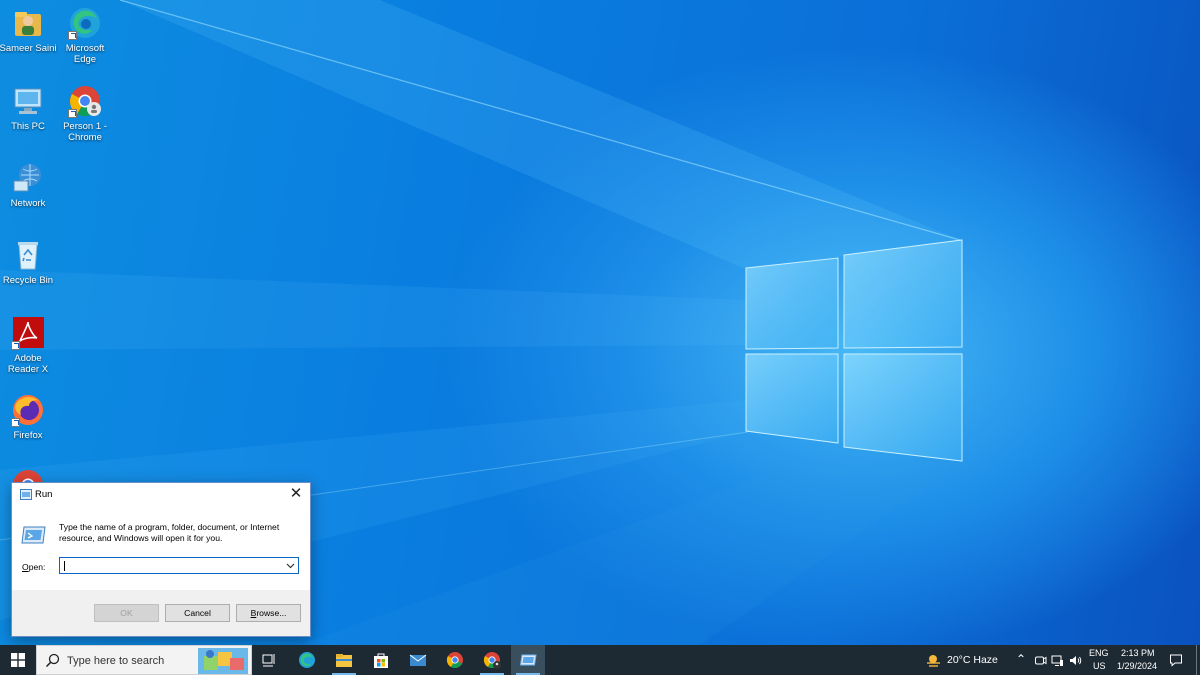 Image resolution: width=1200 pixels, height=675 pixels. I want to click on chrome-icon, so click(454, 660).